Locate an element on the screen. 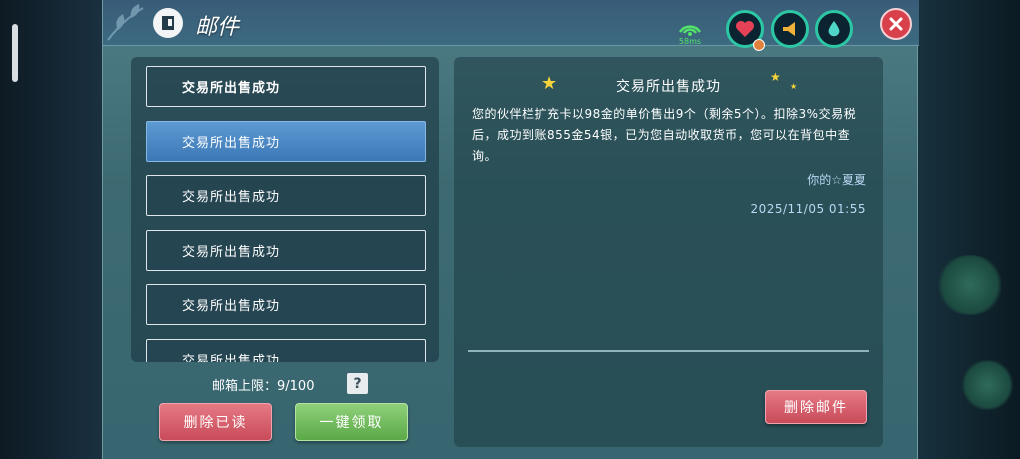  water-drop-icon is located at coordinates (834, 29).